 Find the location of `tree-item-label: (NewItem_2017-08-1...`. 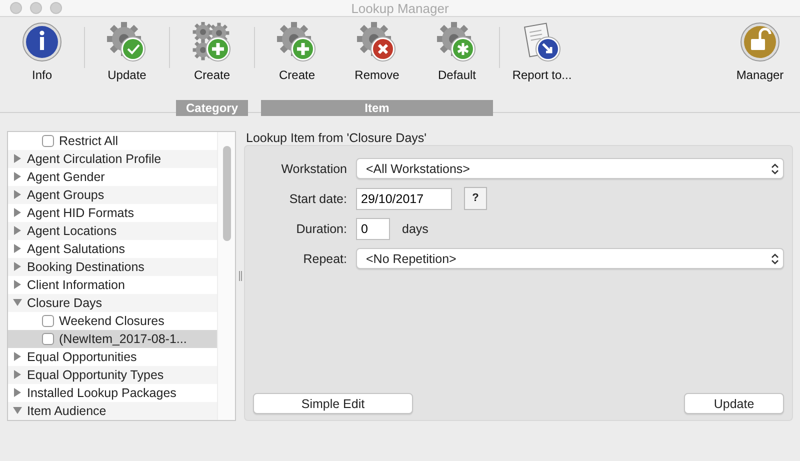

tree-item-label: (NewItem_2017-08-1... is located at coordinates (123, 339).